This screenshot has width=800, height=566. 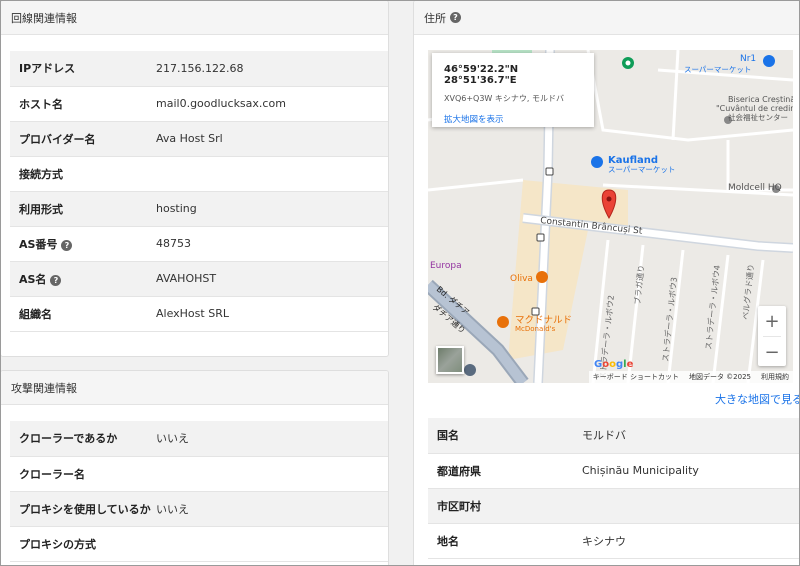 I want to click on map-label-nr1: Nr1, so click(x=748, y=59).